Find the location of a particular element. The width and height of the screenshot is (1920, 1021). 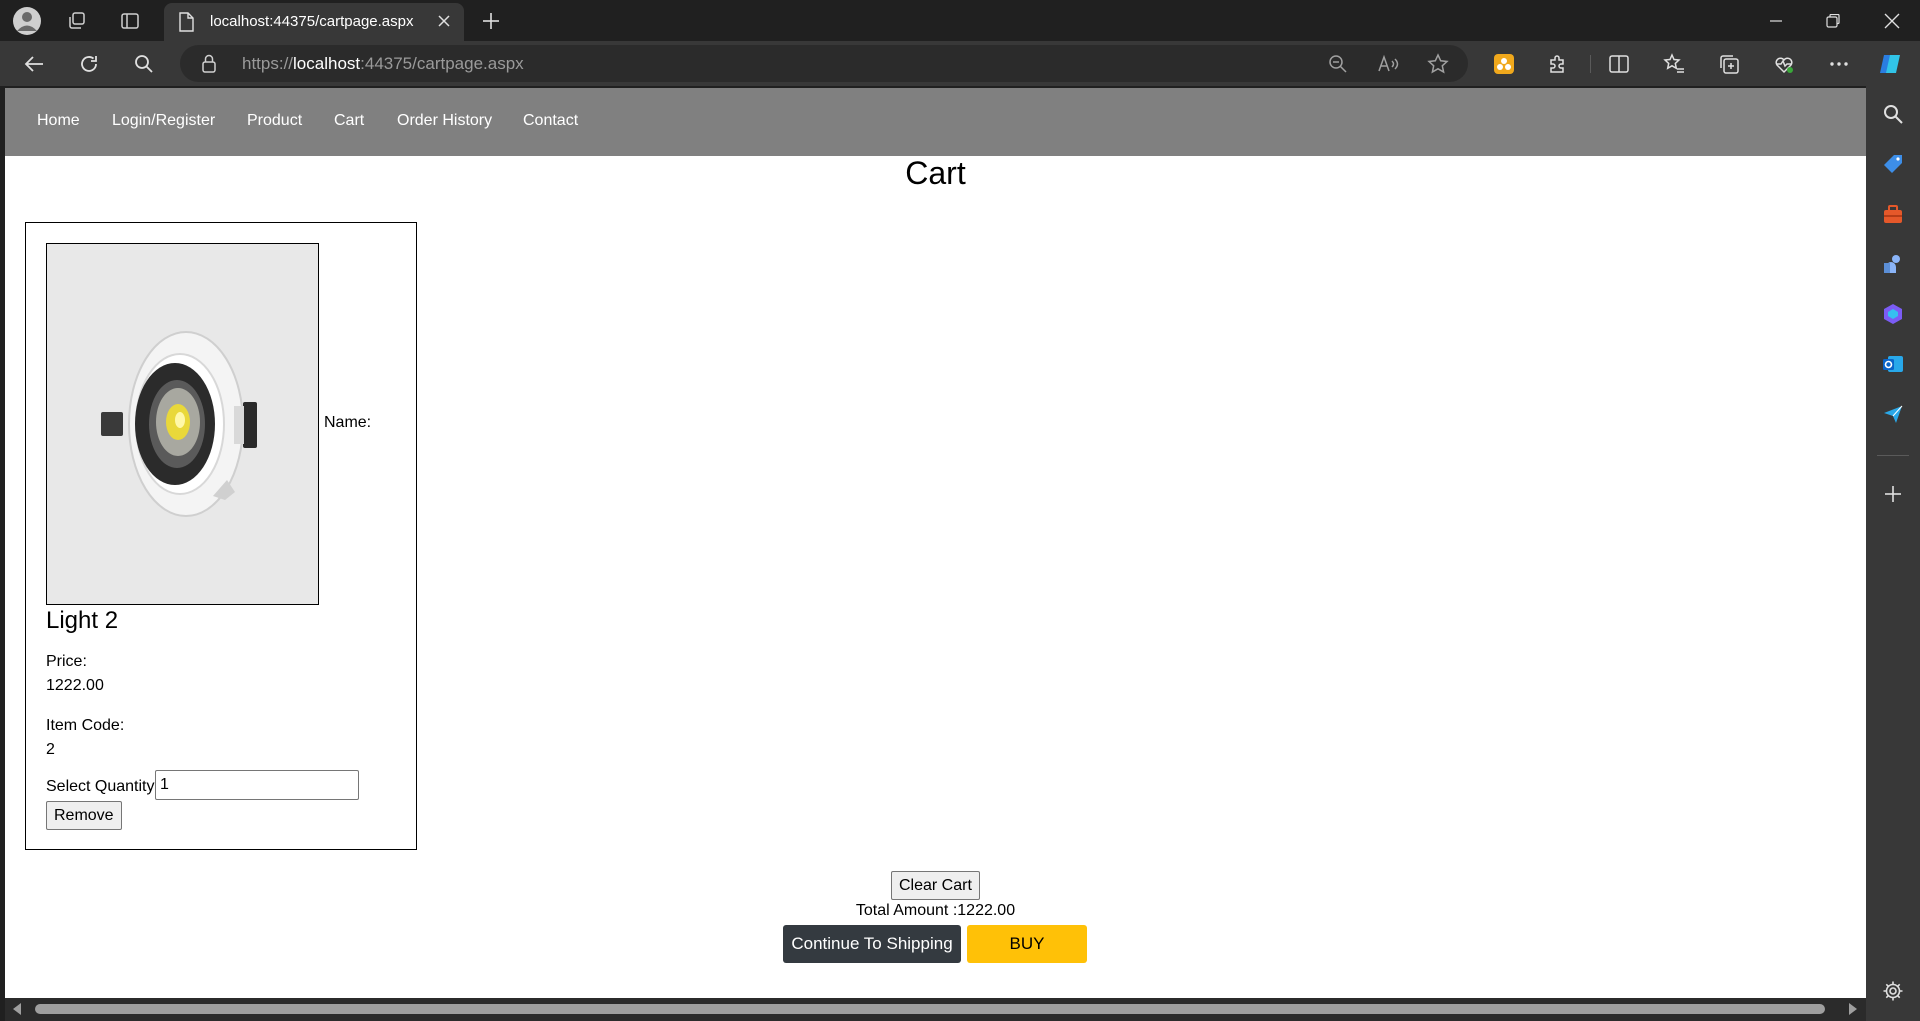

browser-toolbar: https://localhost:44375/cartpage.aspx is located at coordinates (960, 63).